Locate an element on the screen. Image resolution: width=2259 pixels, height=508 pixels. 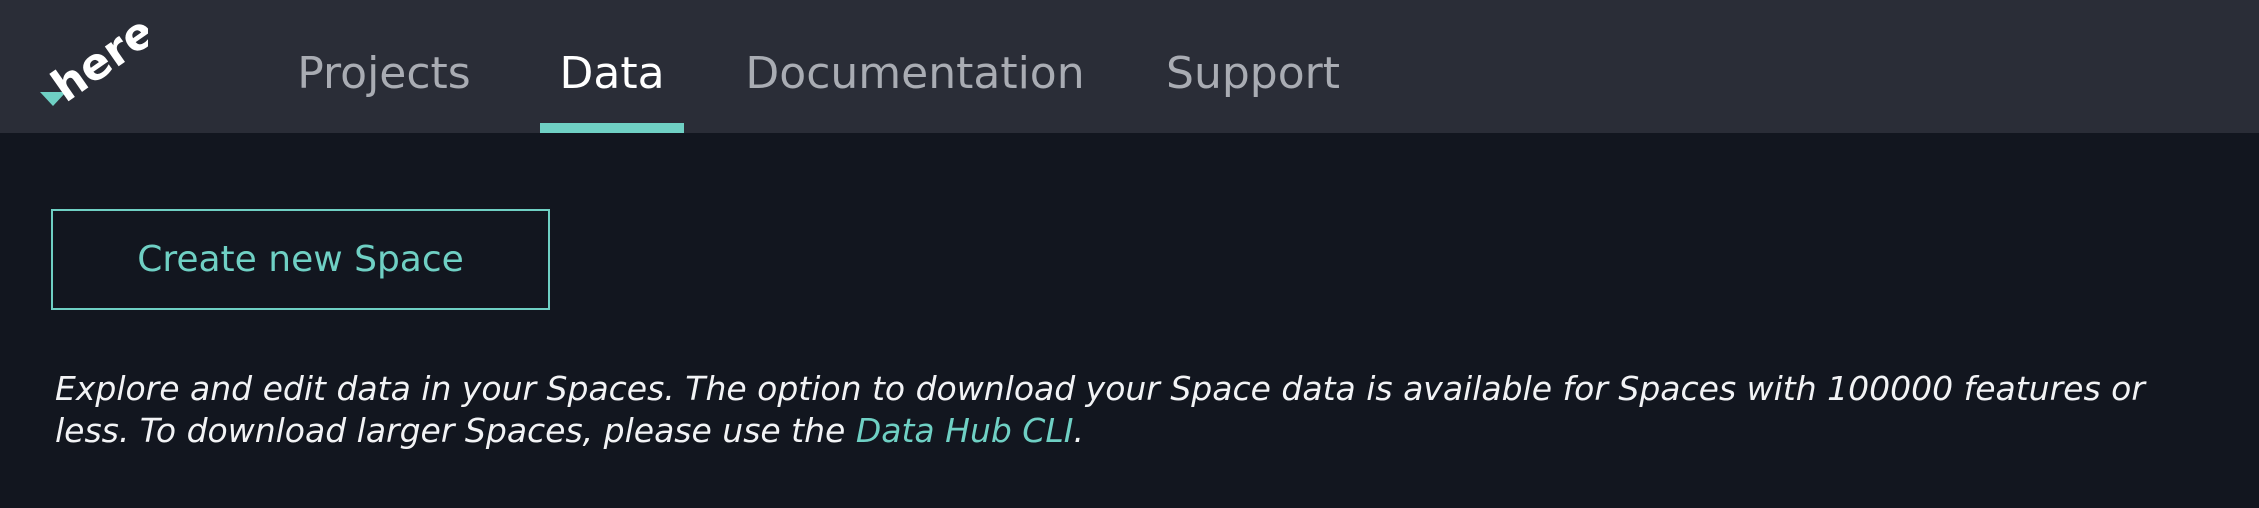
description-end: . is located at coordinates (1078, 430).